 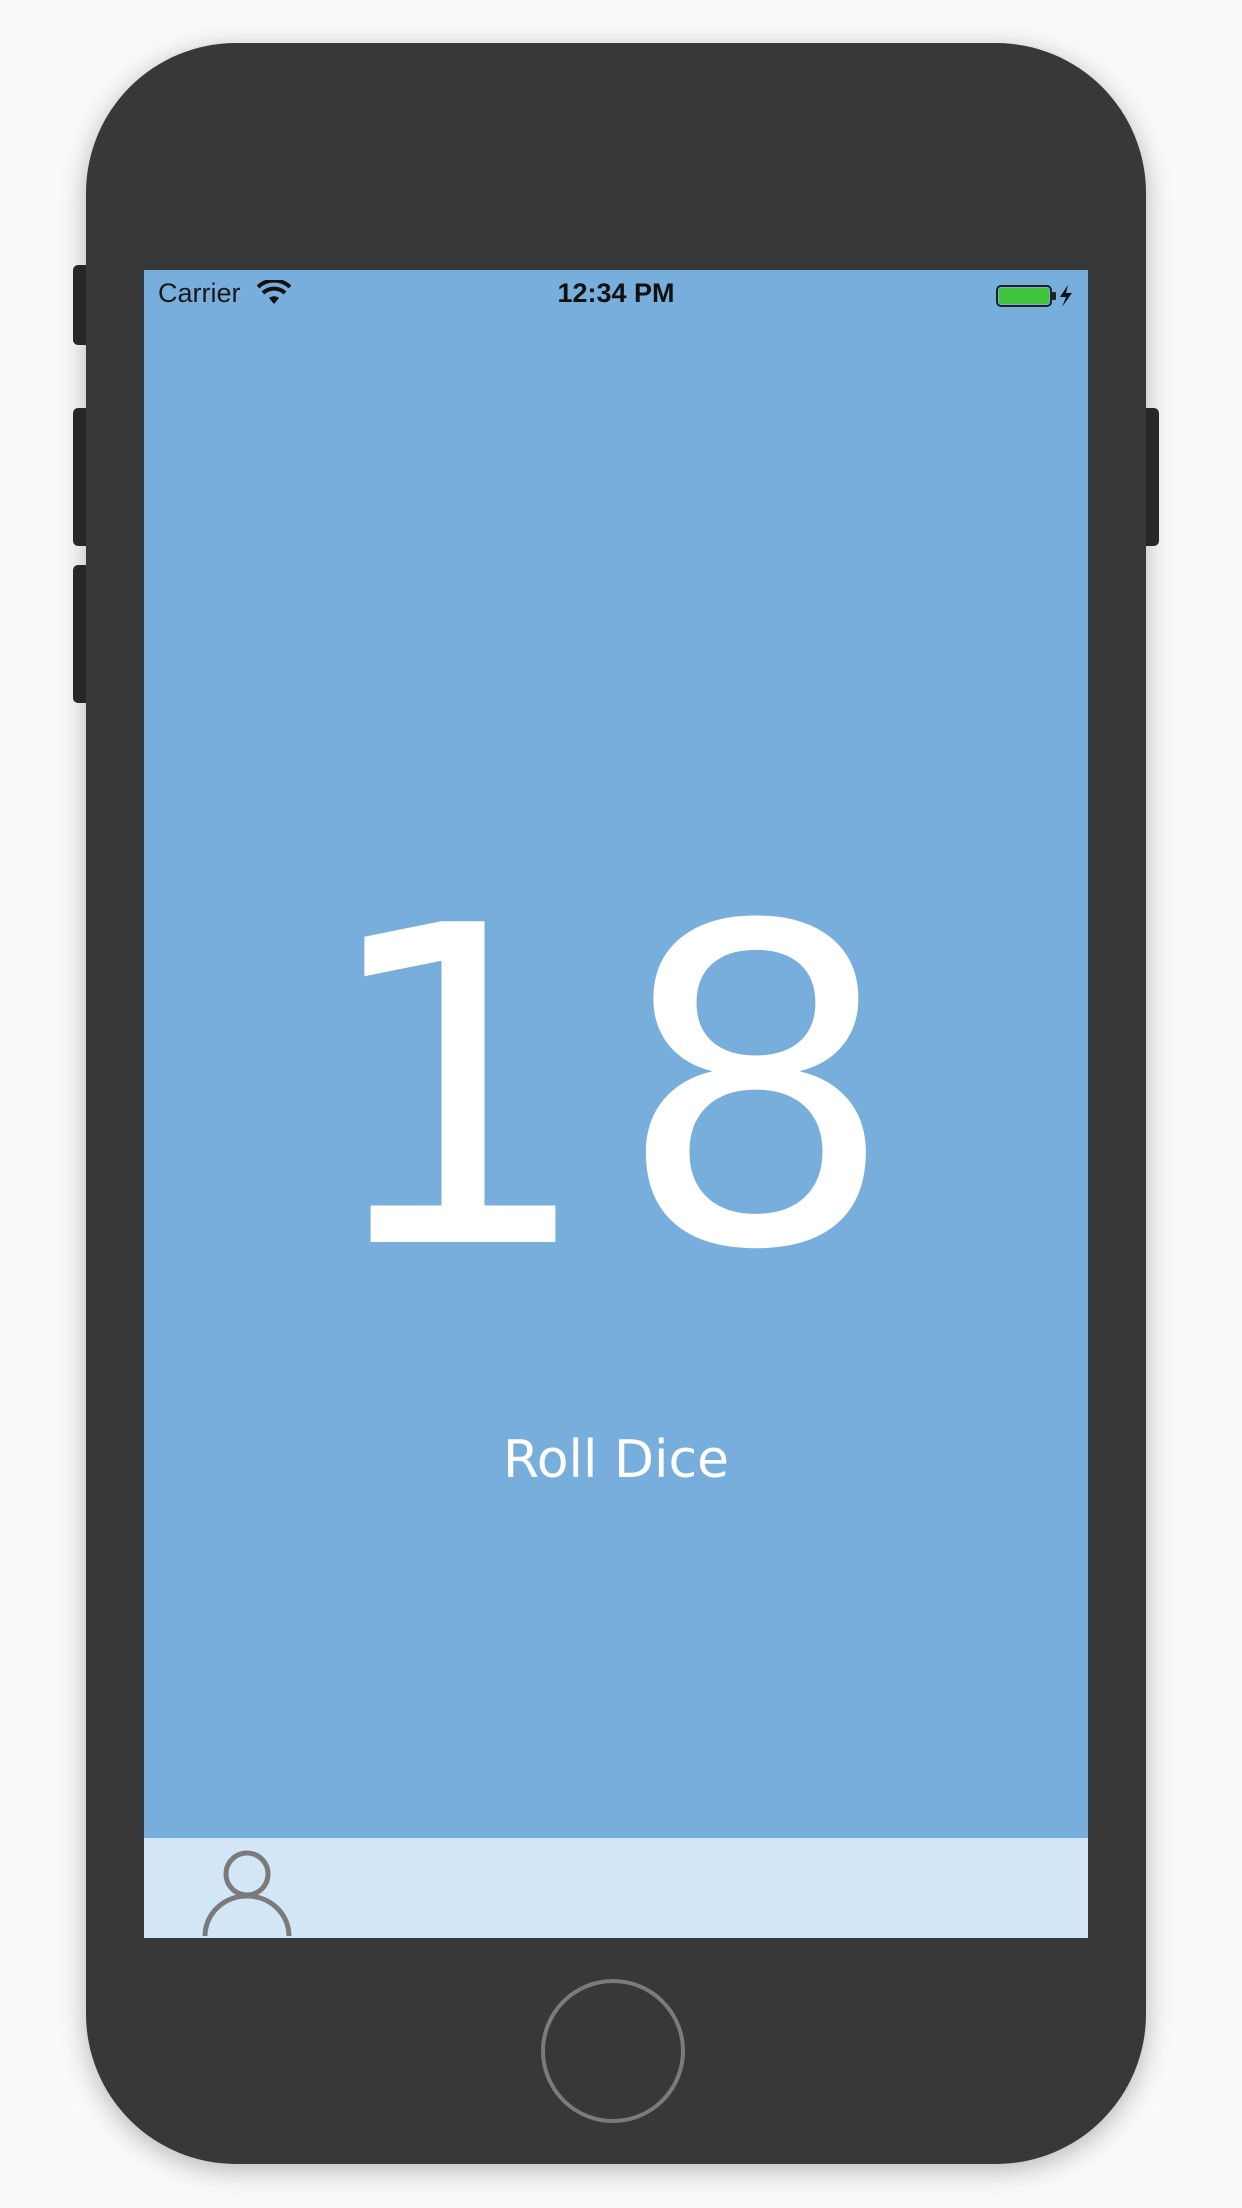 What do you see at coordinates (1034, 296) in the screenshot?
I see `battery-charging-icon` at bounding box center [1034, 296].